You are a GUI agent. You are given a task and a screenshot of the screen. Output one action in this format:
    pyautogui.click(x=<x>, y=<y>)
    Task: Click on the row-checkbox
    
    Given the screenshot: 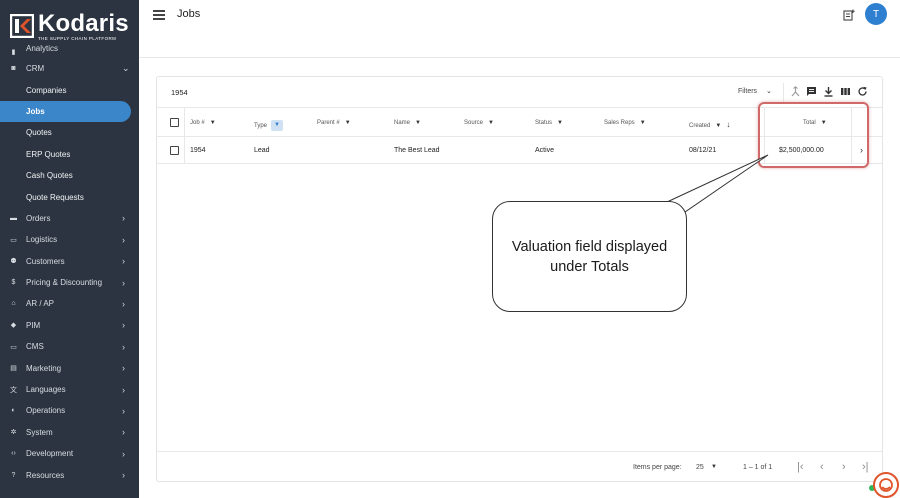 What is the action you would take?
    pyautogui.click(x=174, y=150)
    